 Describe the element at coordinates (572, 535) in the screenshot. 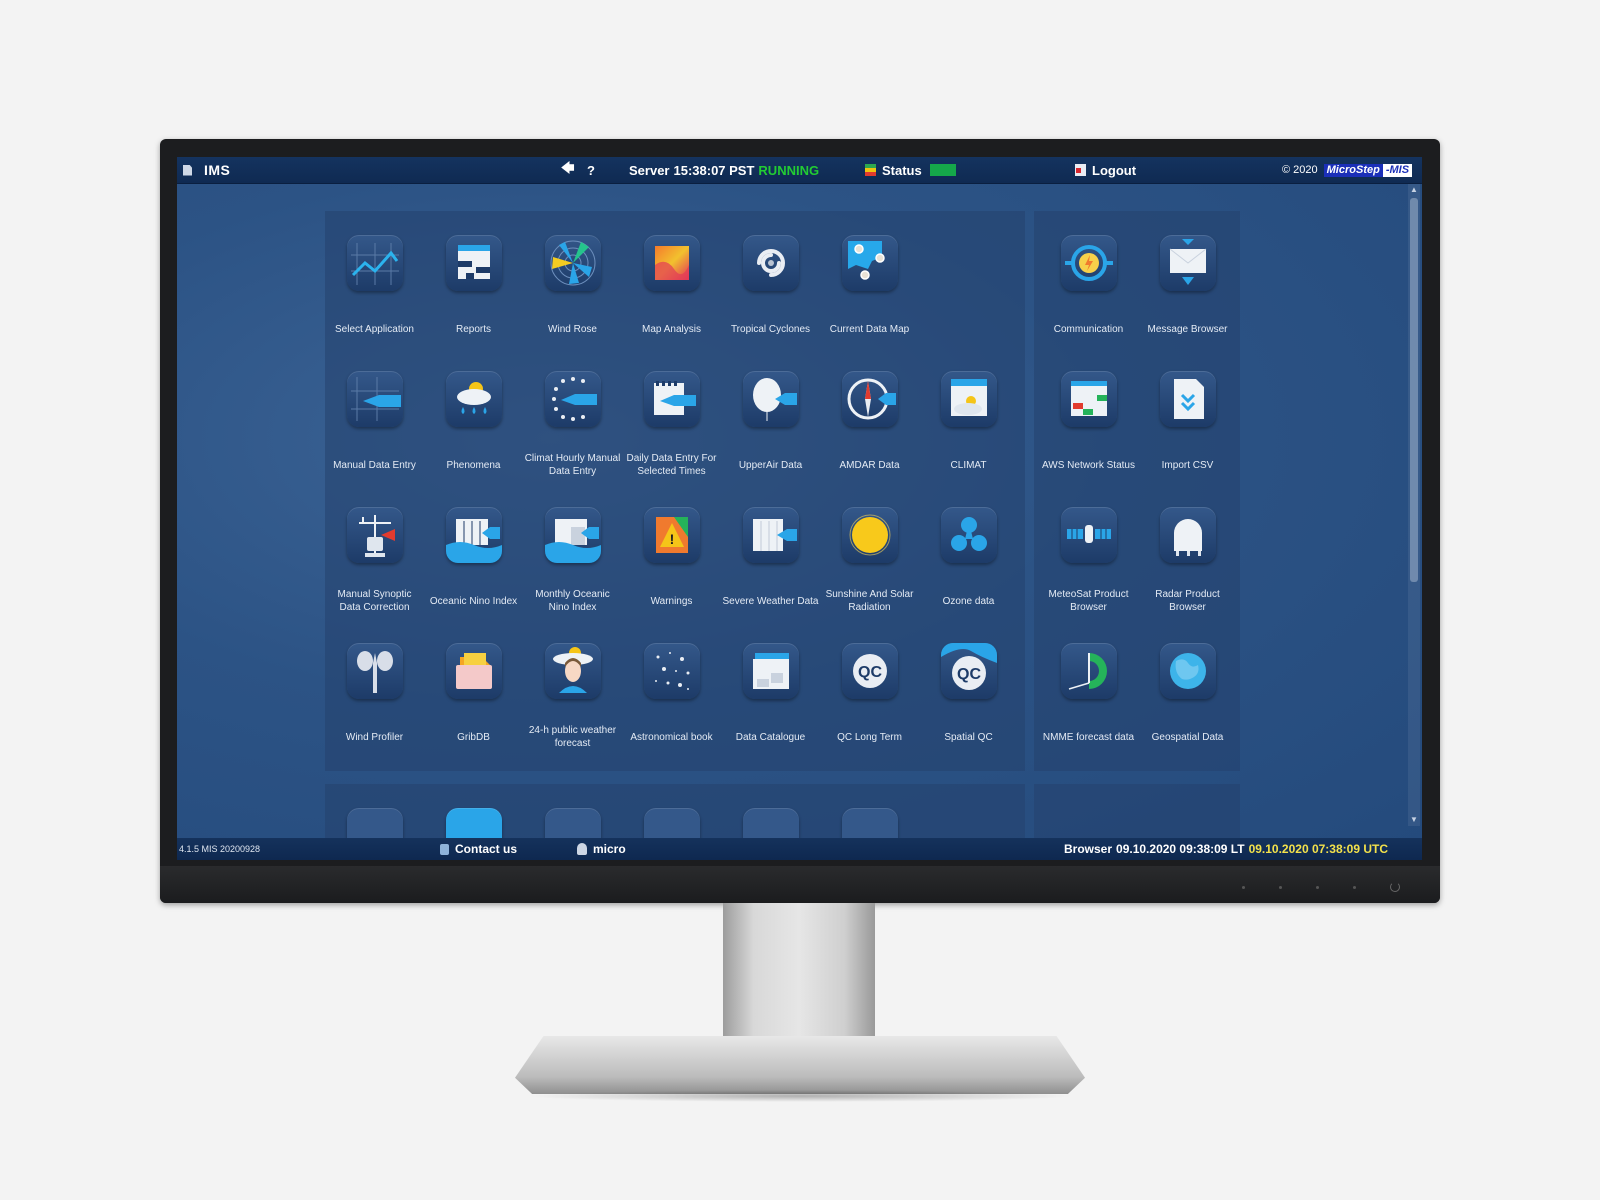

I see `monthly-nino-icon` at that location.